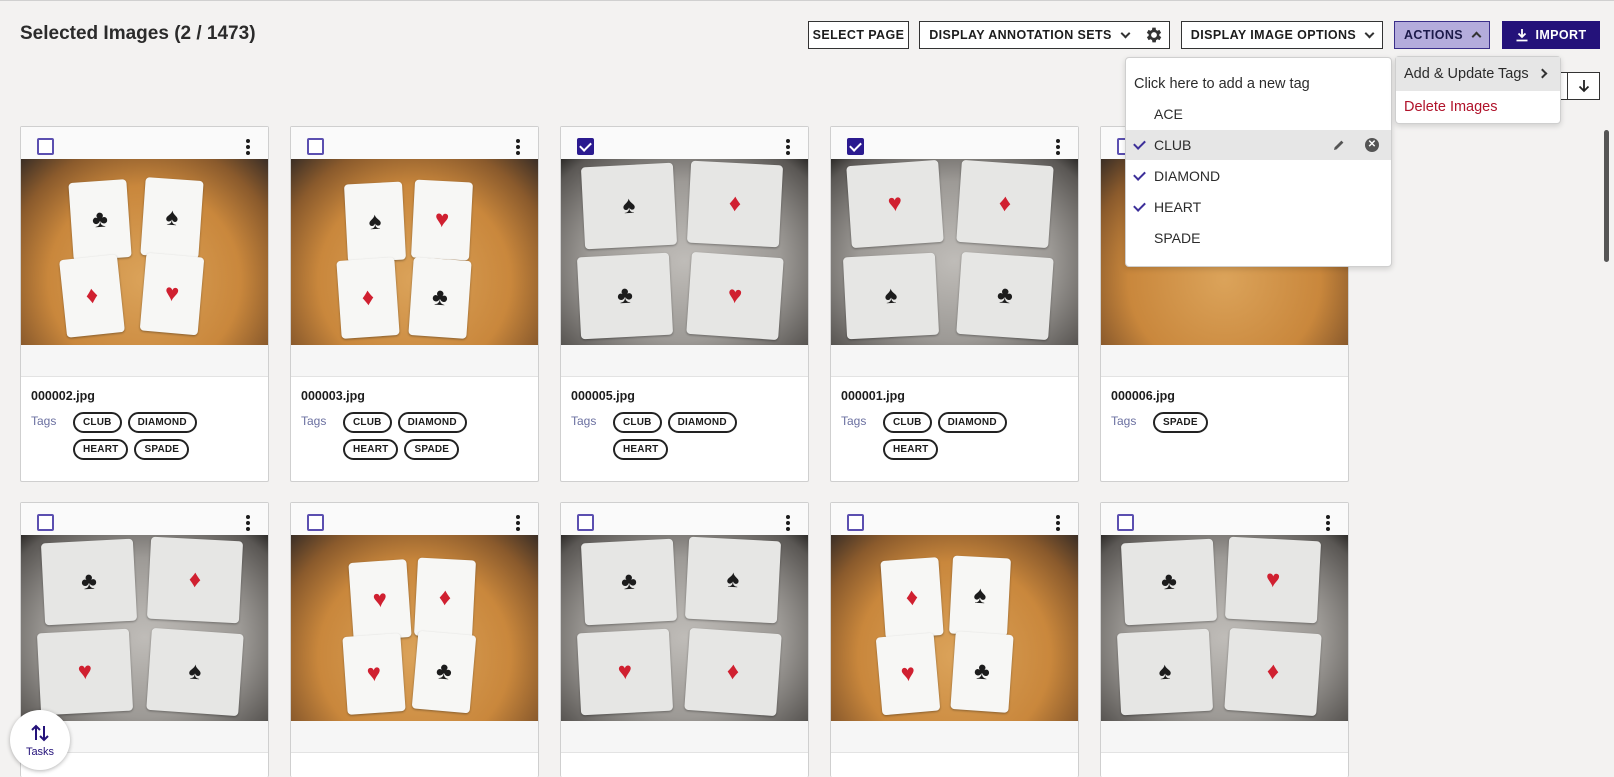  What do you see at coordinates (165, 436) in the screenshot?
I see `tag-list: CLUB DIAMOND HEART SPADE` at bounding box center [165, 436].